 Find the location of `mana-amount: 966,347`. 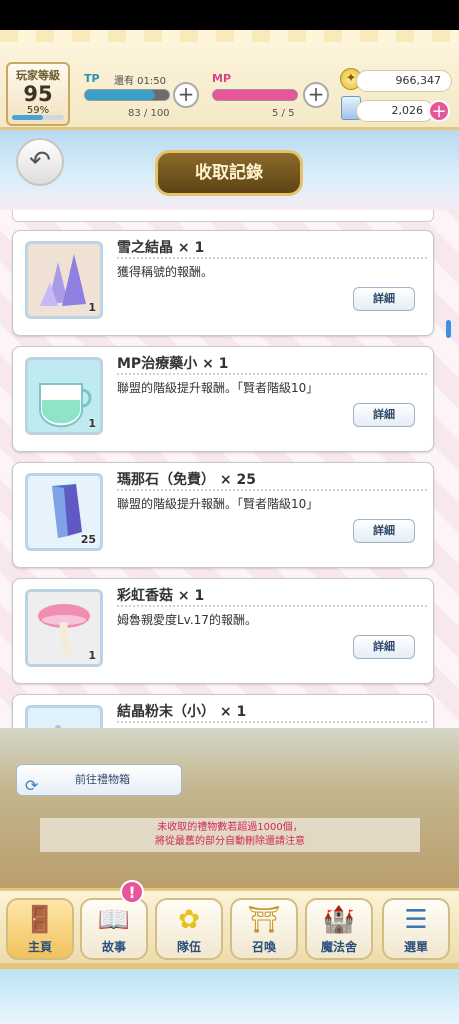

mana-amount: 966,347 is located at coordinates (404, 81).